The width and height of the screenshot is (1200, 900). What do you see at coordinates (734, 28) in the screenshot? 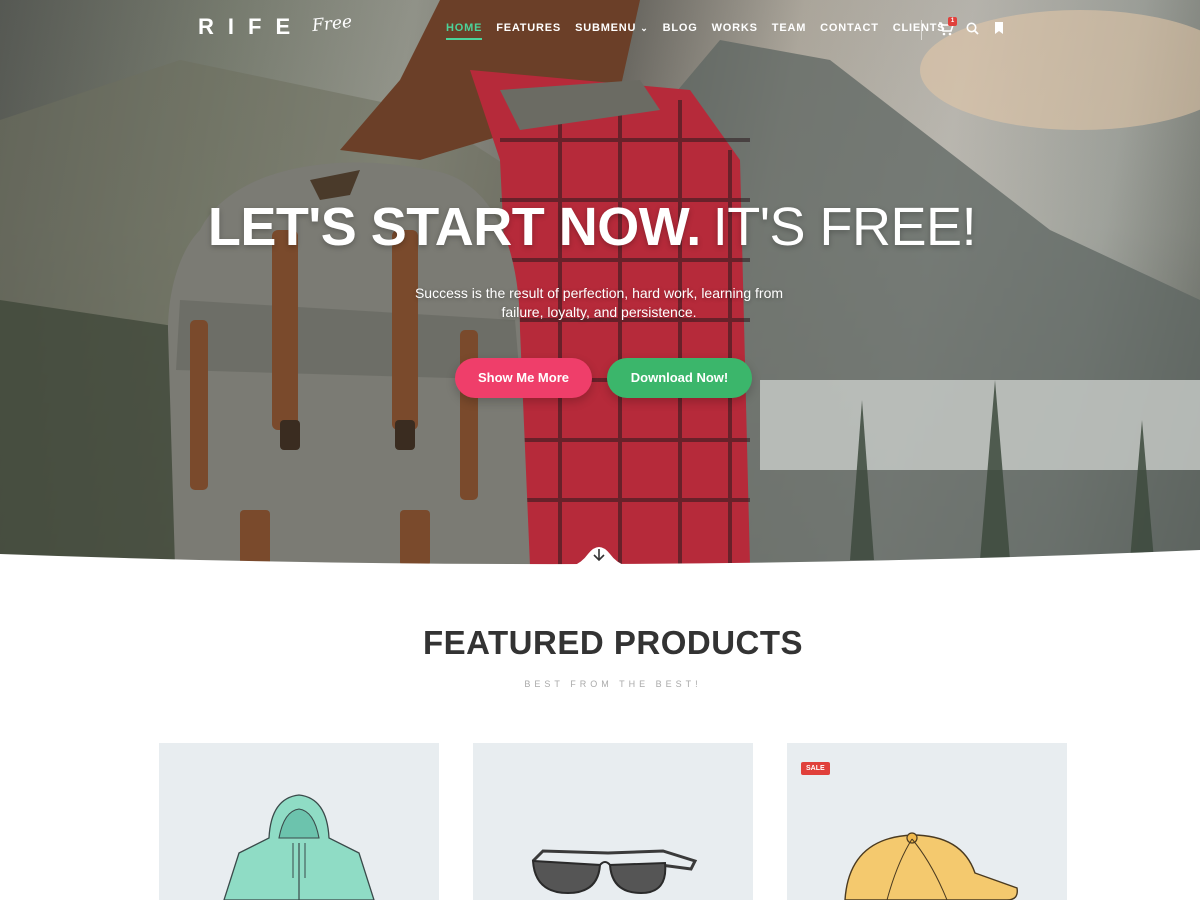
I see `nav-item-works-label: WORKS` at bounding box center [734, 28].